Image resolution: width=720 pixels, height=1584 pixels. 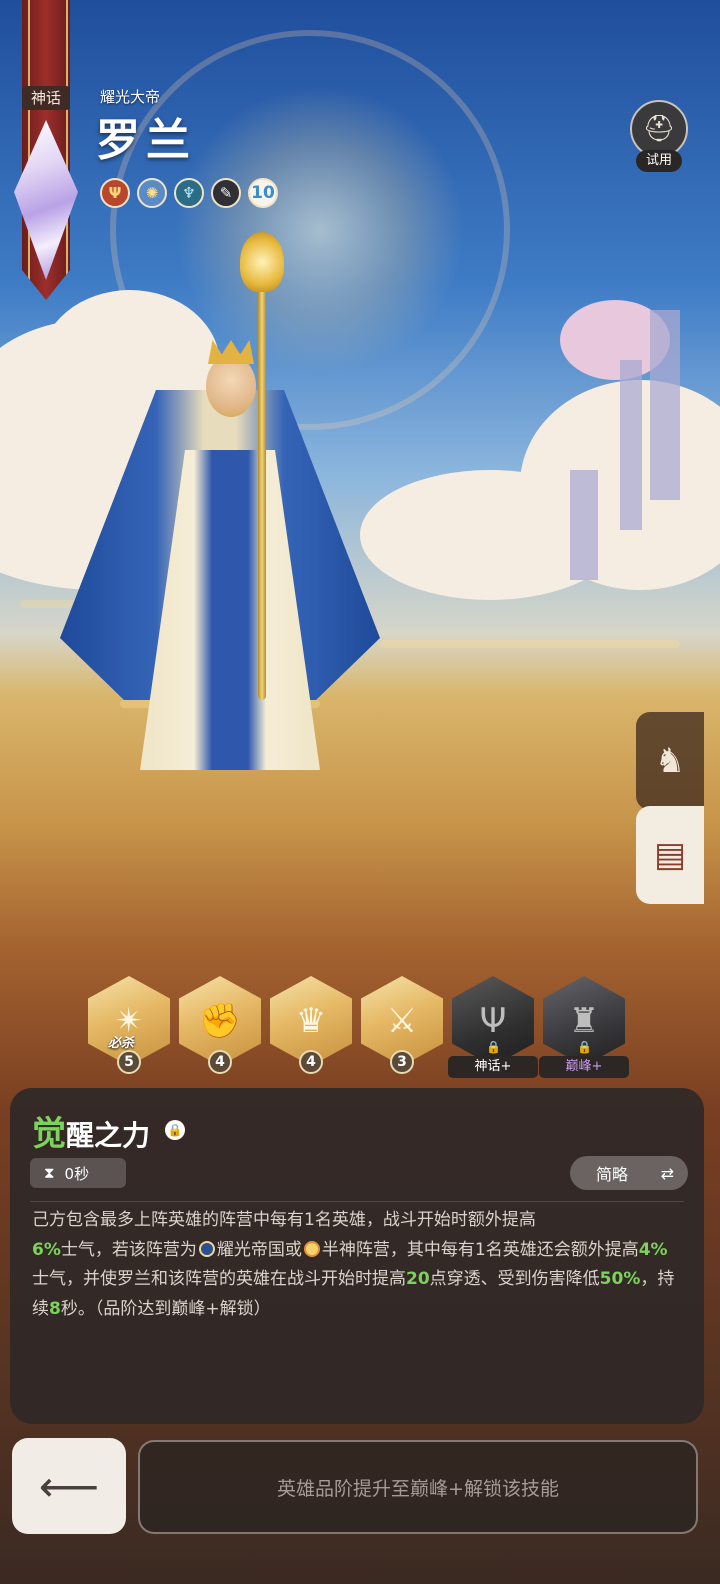 I want to click on skill-level: 3, so click(x=402, y=1062).